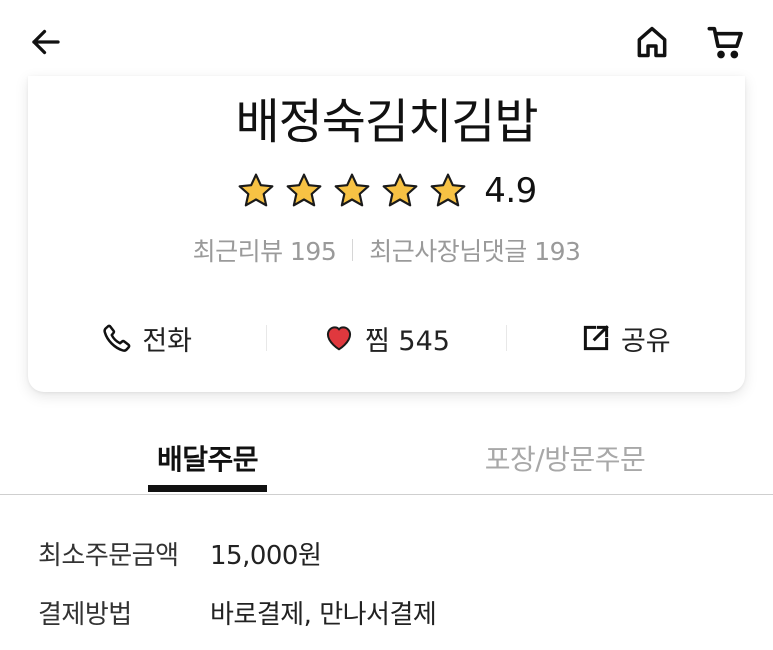  I want to click on call-button: 전화, so click(147, 338).